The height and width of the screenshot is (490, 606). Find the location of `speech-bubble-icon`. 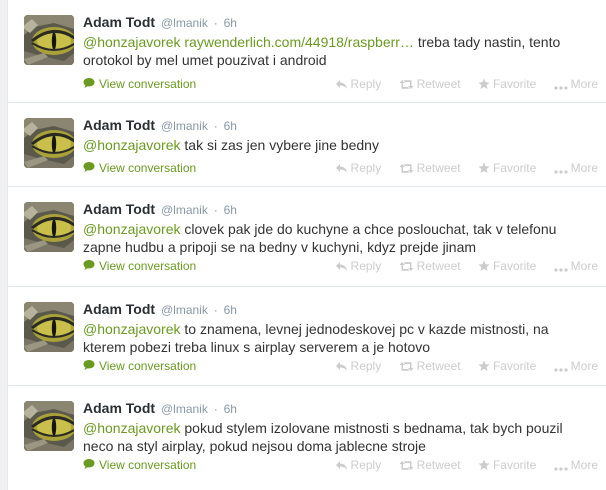

speech-bubble-icon is located at coordinates (89, 83).